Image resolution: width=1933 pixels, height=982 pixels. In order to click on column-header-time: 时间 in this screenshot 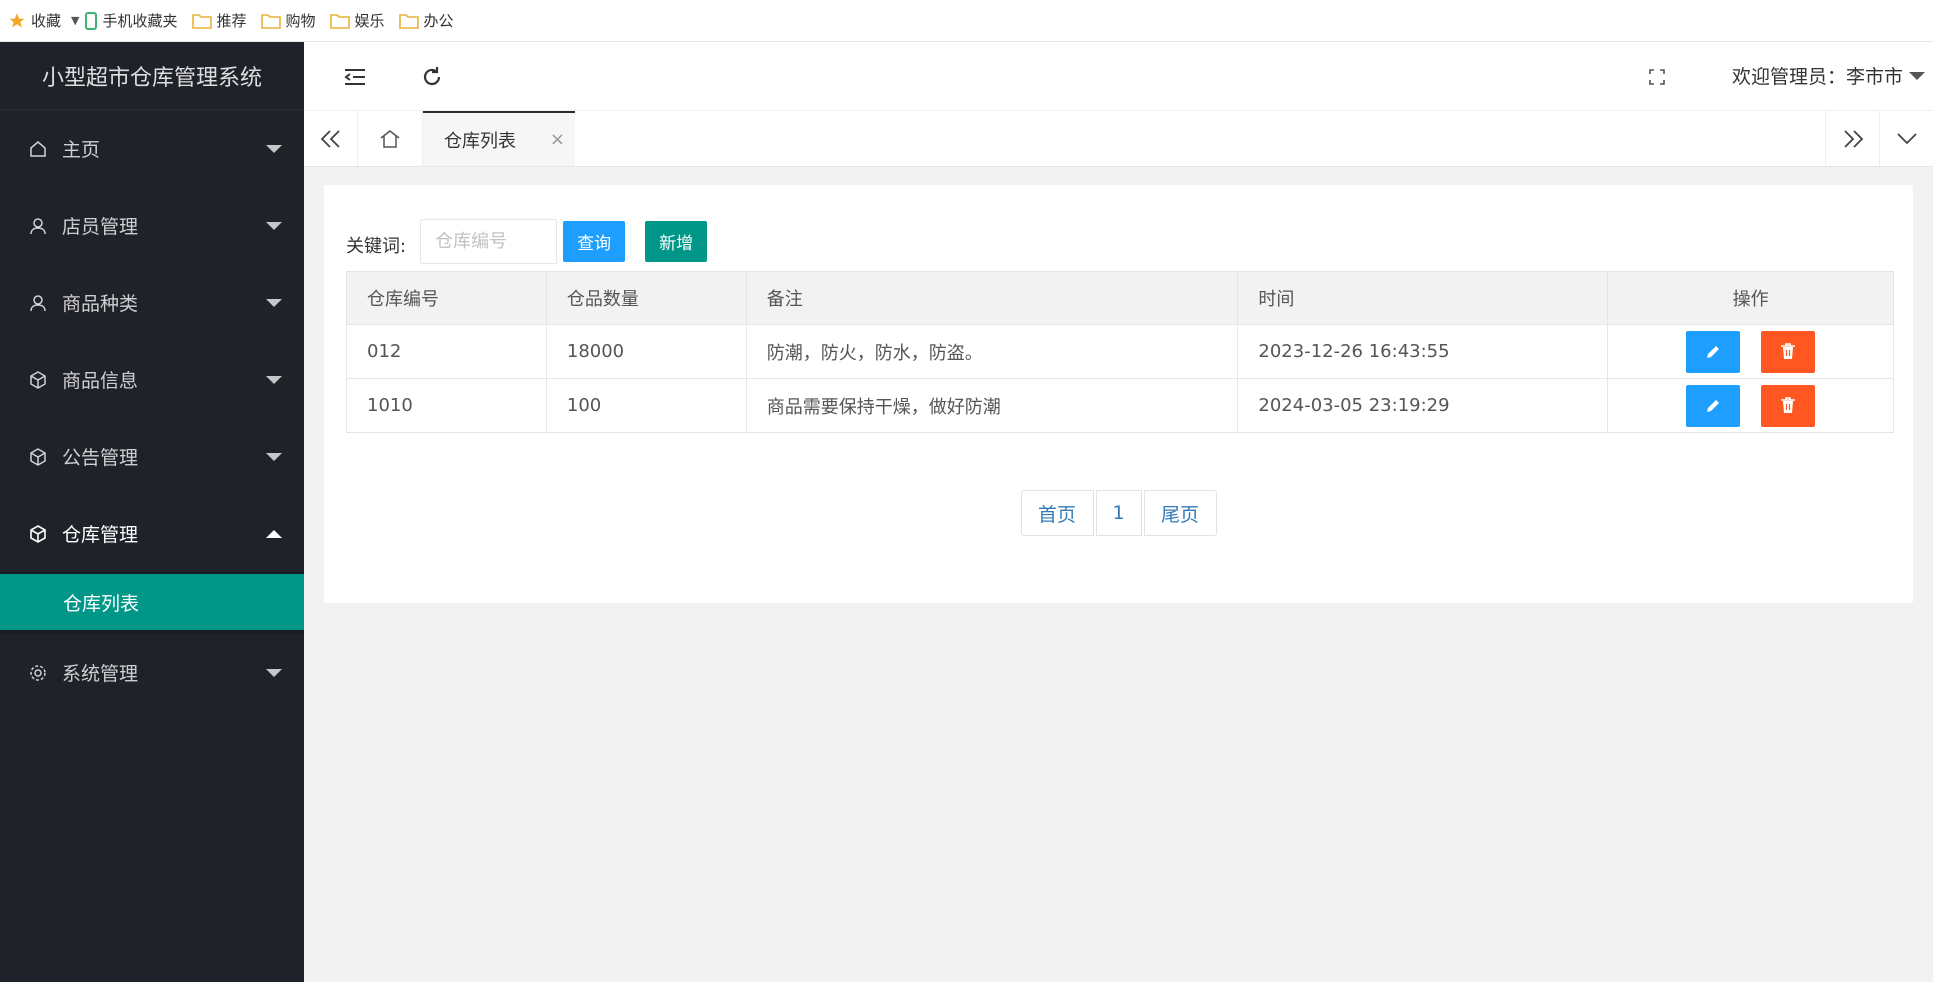, I will do `click(1423, 298)`.